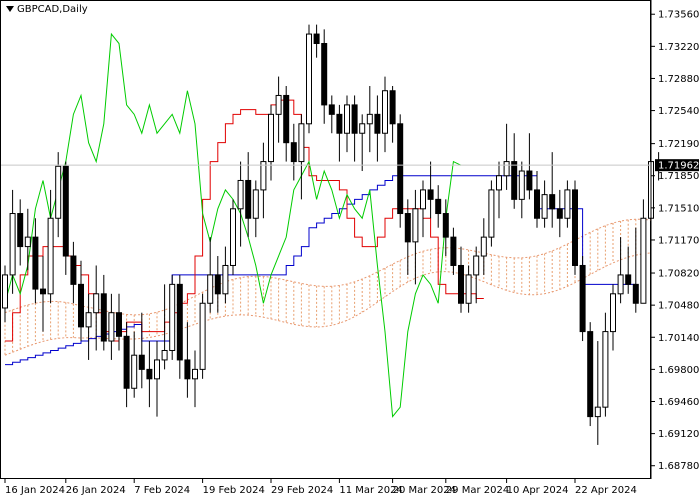 This screenshot has width=700, height=504. What do you see at coordinates (678, 274) in the screenshot?
I see `y-tick-label: 1.70820` at bounding box center [678, 274].